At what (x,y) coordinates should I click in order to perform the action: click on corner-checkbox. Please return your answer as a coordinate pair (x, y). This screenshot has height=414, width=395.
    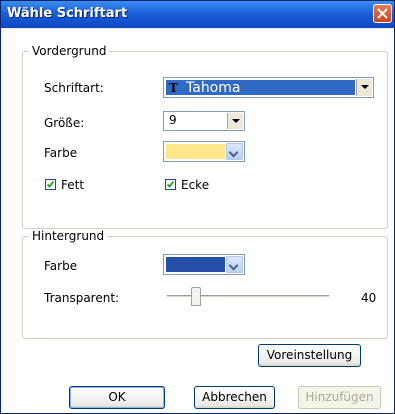
    Looking at the image, I should click on (170, 184).